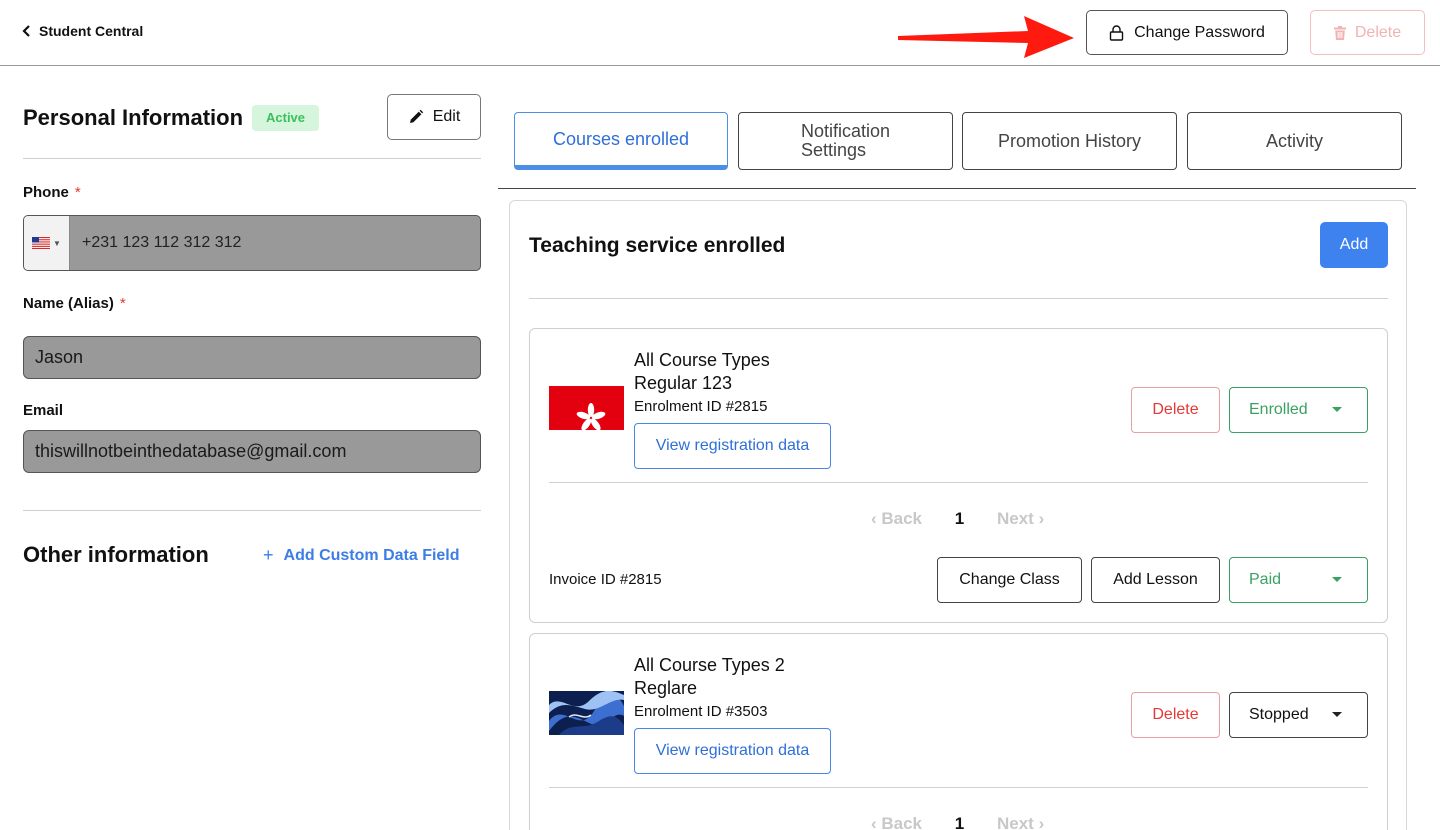 The image size is (1440, 830). Describe the element at coordinates (720, 33) in the screenshot. I see `top-bar: Student Central Change Password Delete` at that location.